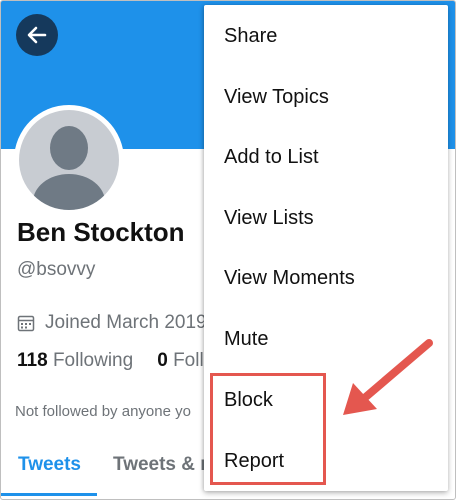 The image size is (456, 500). I want to click on follow-stats: 118 Following 0 Foll, so click(110, 361).